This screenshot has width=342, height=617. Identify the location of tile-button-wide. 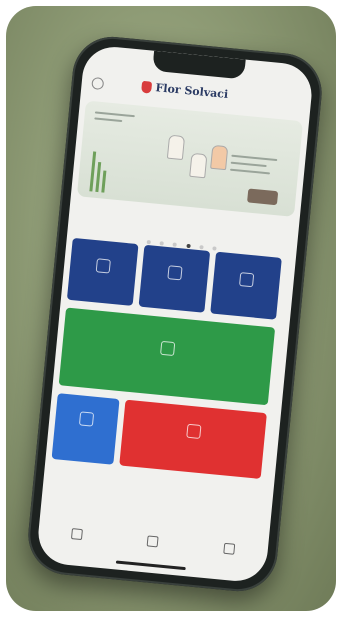
(167, 356).